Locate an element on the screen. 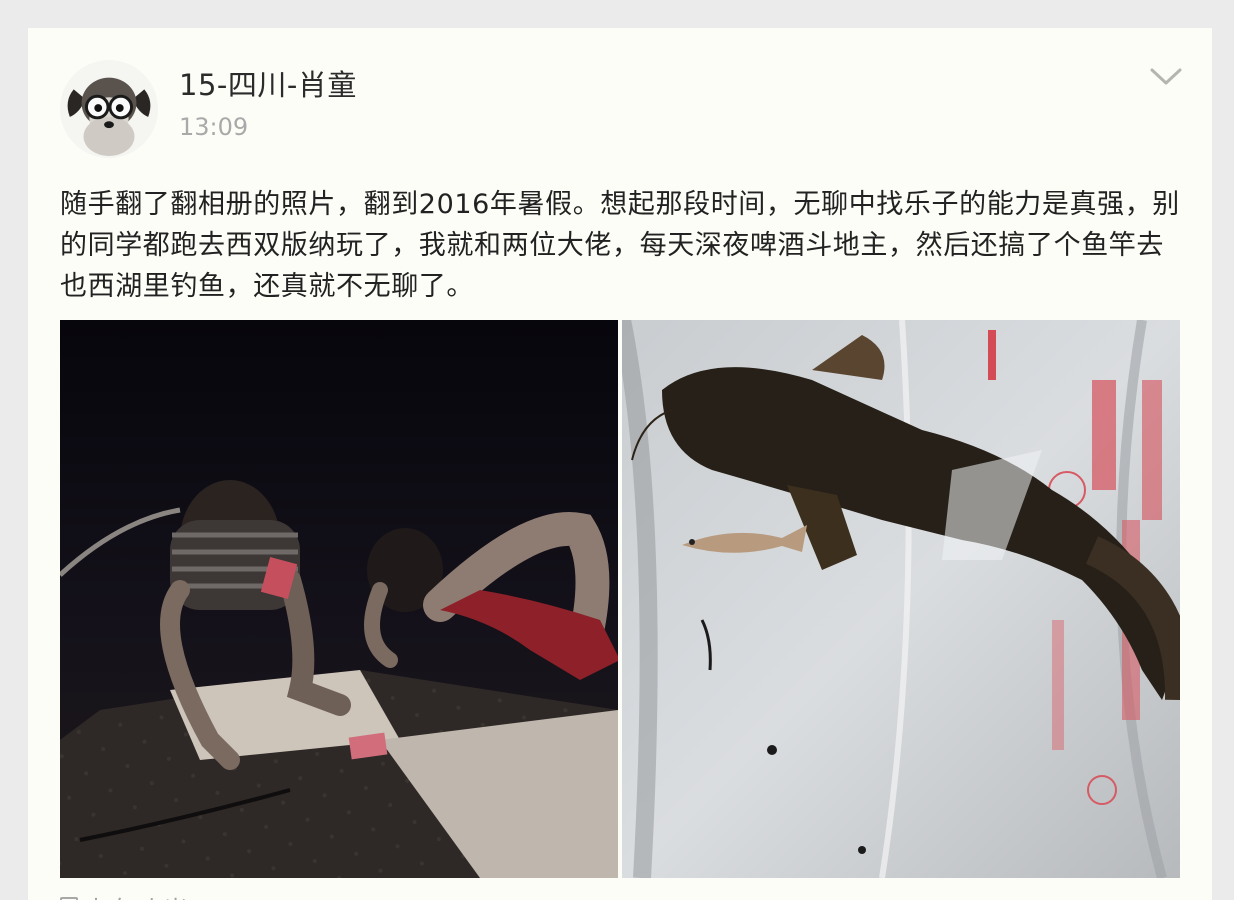 This screenshot has width=1234, height=900. post-source: 来自 小米MIX 2S is located at coordinates (165, 895).